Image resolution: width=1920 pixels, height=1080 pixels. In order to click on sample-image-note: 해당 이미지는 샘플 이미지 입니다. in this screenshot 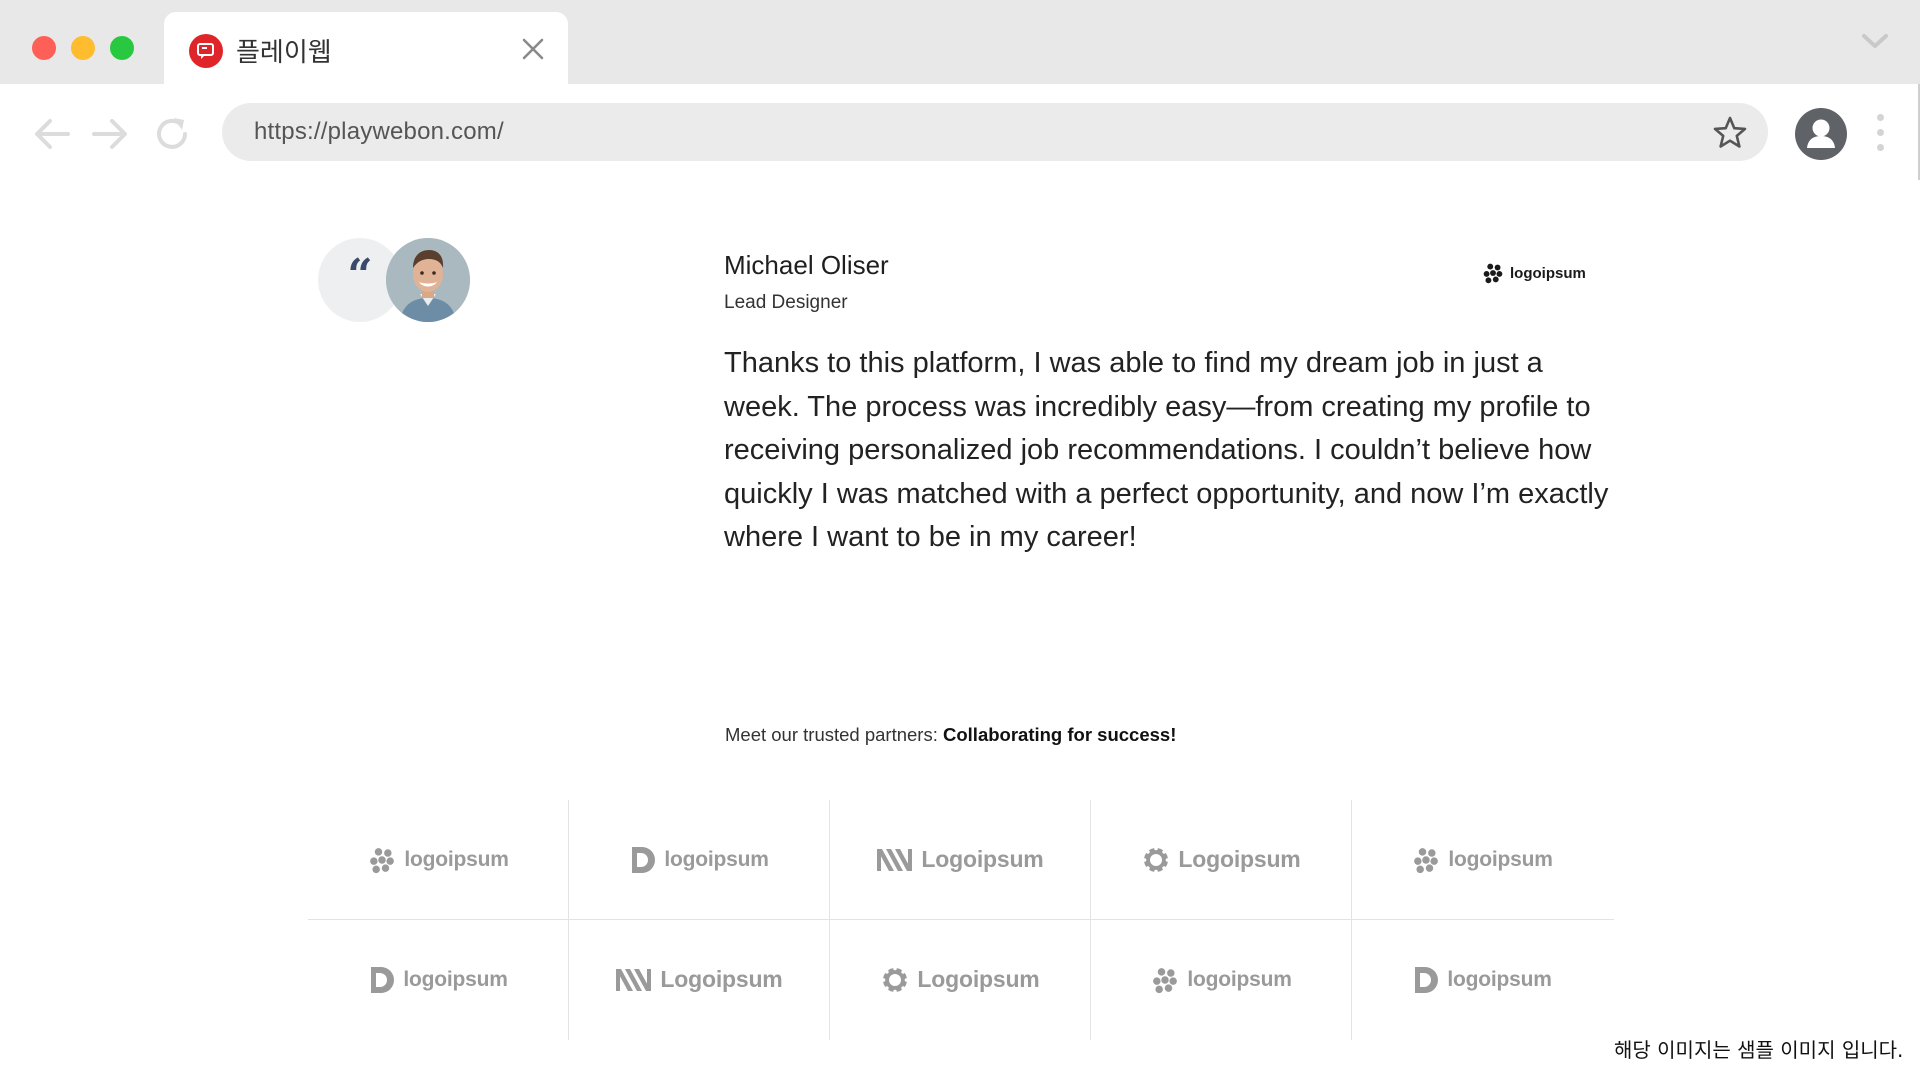, I will do `click(1759, 1050)`.